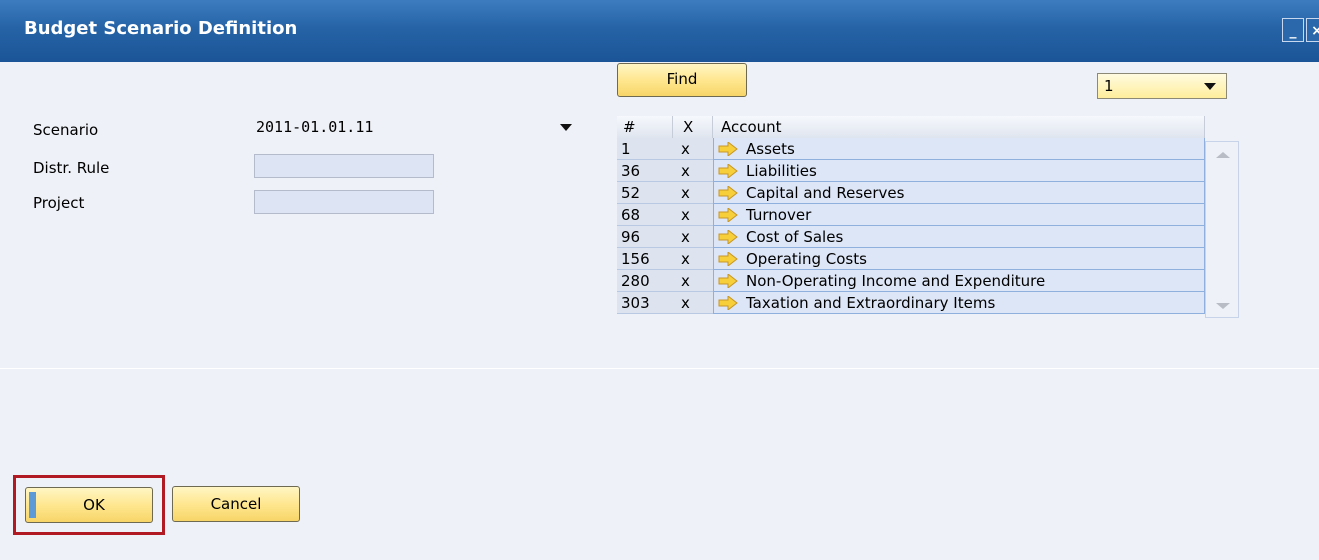  I want to click on distr-rule-field, so click(344, 166).